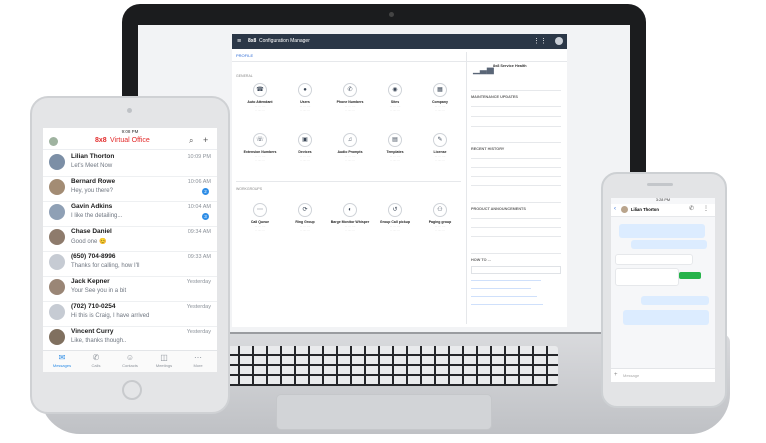 This screenshot has width=766, height=443. I want to click on tile-paging: ⚇ Paging group ··· ··· ···· ·· ···· ···, so click(440, 217).